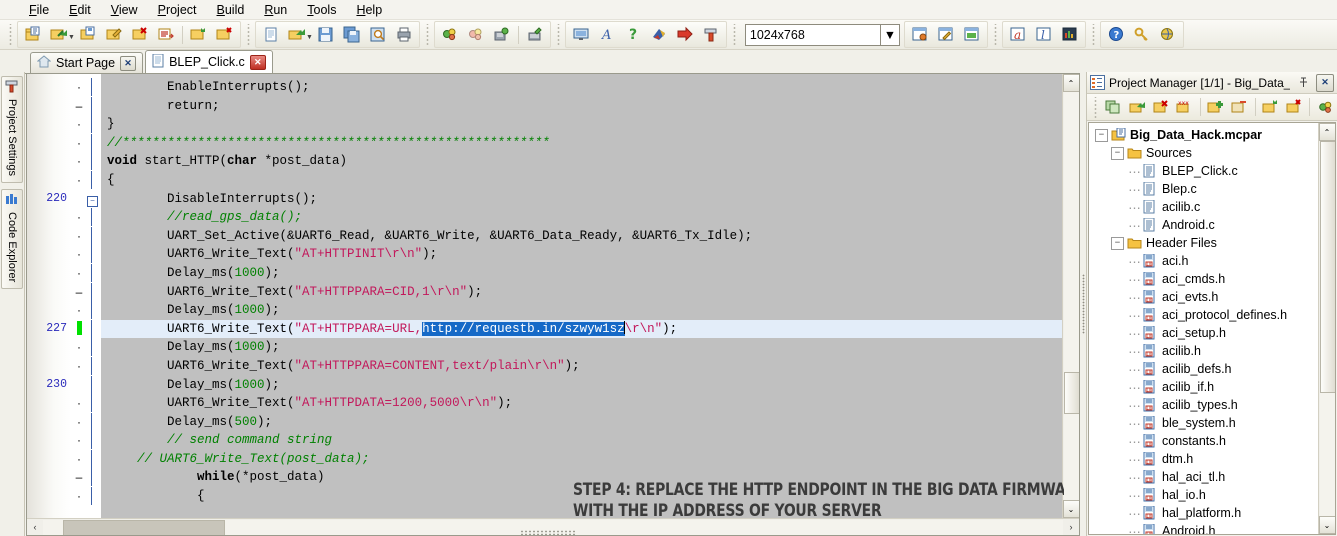 The image size is (1337, 536). Describe the element at coordinates (1205, 441) in the screenshot. I see `tree-item: ⋯ 10 constants.h` at that location.